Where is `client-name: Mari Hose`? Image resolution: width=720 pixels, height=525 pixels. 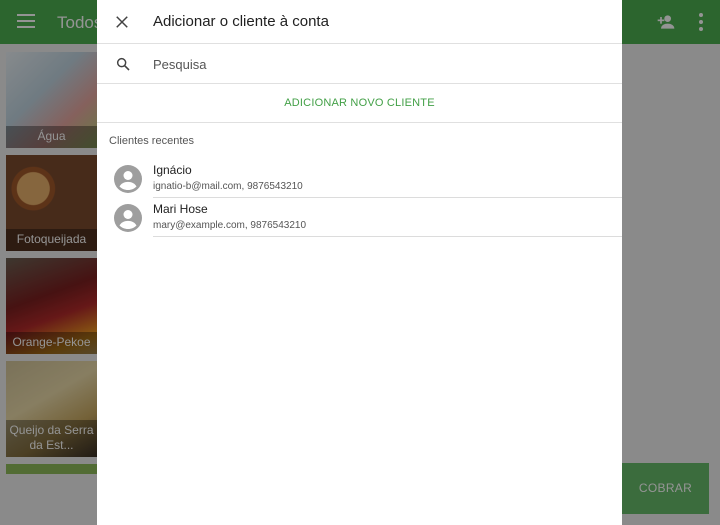 client-name: Mari Hose is located at coordinates (180, 209).